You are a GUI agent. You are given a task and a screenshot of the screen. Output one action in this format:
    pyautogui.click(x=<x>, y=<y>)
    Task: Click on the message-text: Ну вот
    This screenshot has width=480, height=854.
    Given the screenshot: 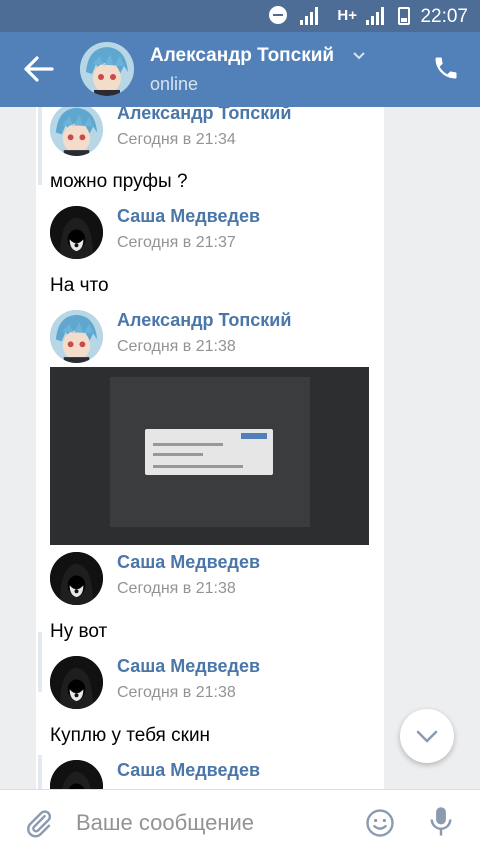 What is the action you would take?
    pyautogui.click(x=79, y=631)
    